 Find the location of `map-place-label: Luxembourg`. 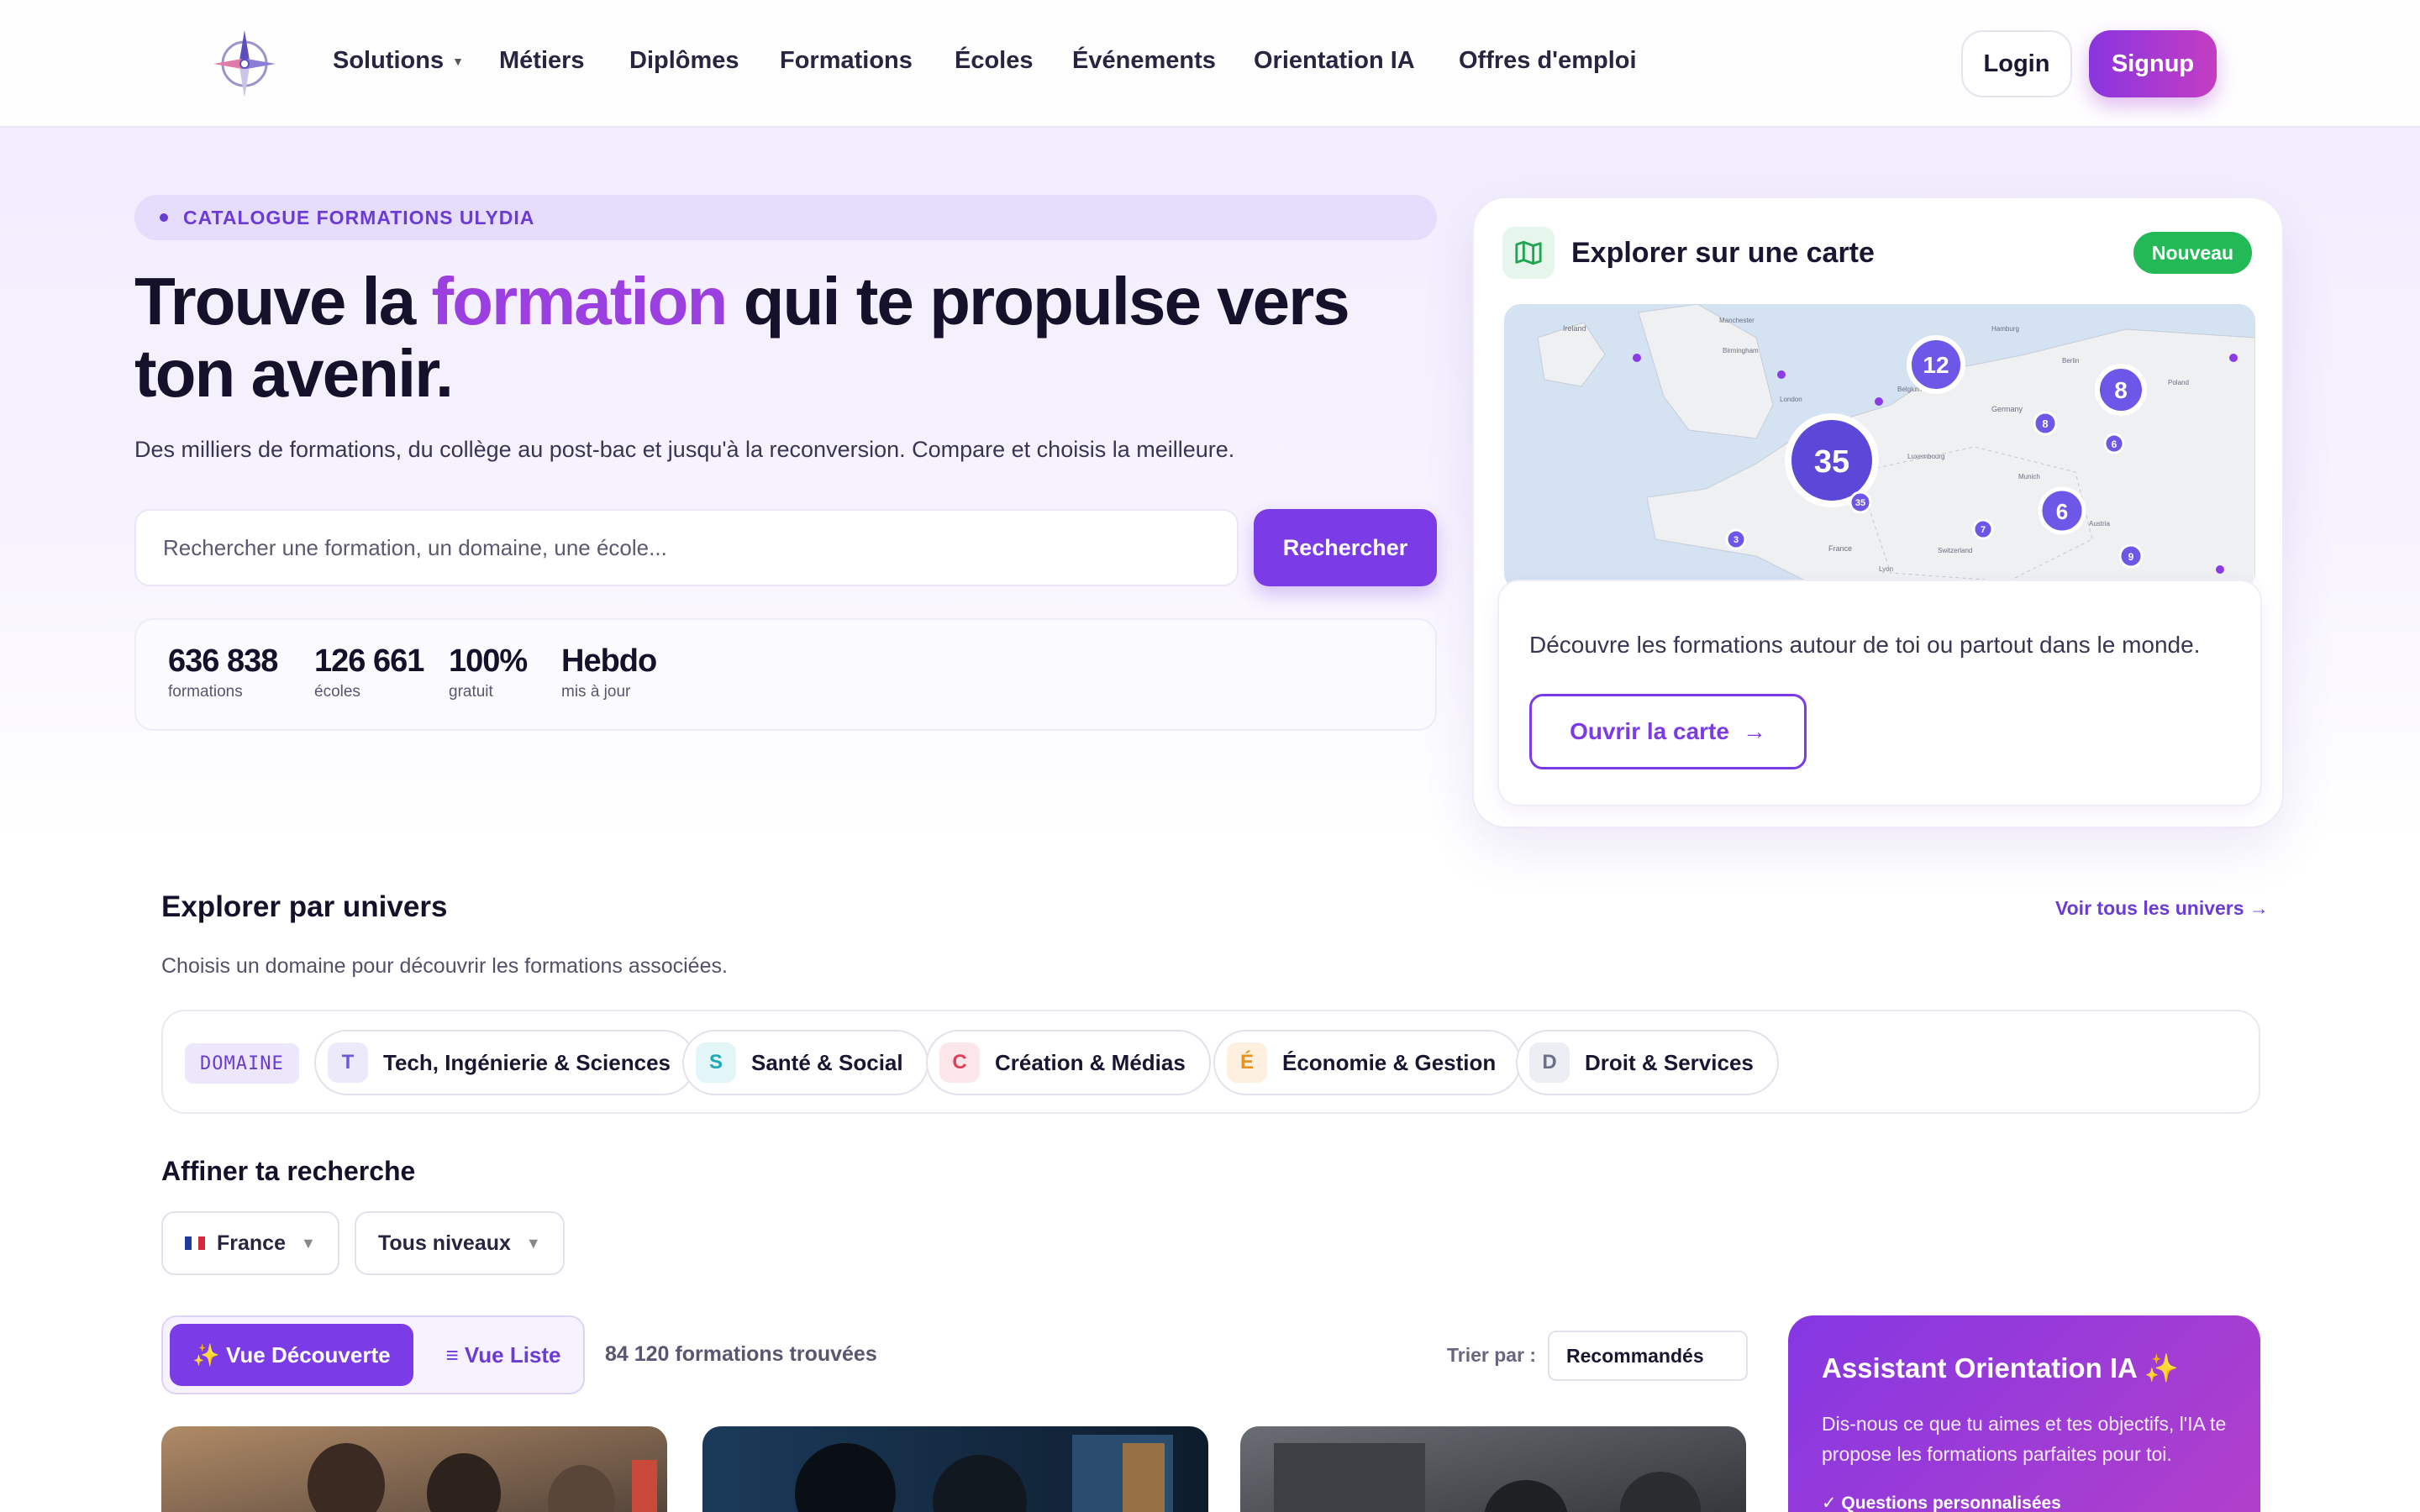

map-place-label: Luxembourg is located at coordinates (1925, 456).